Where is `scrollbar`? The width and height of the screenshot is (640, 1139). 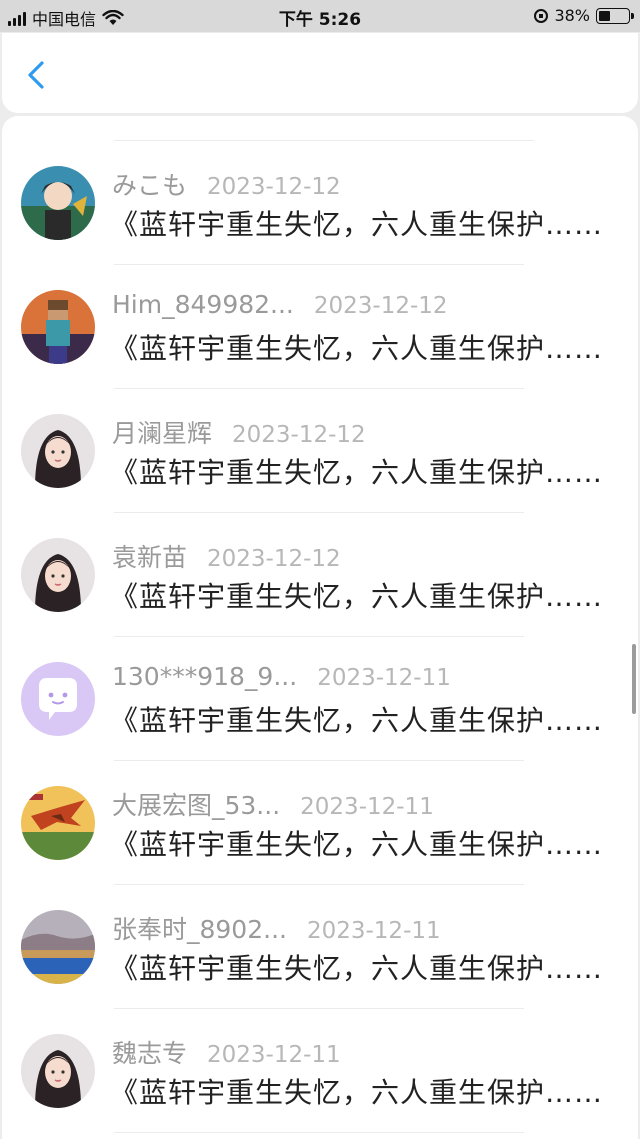 scrollbar is located at coordinates (634, 679).